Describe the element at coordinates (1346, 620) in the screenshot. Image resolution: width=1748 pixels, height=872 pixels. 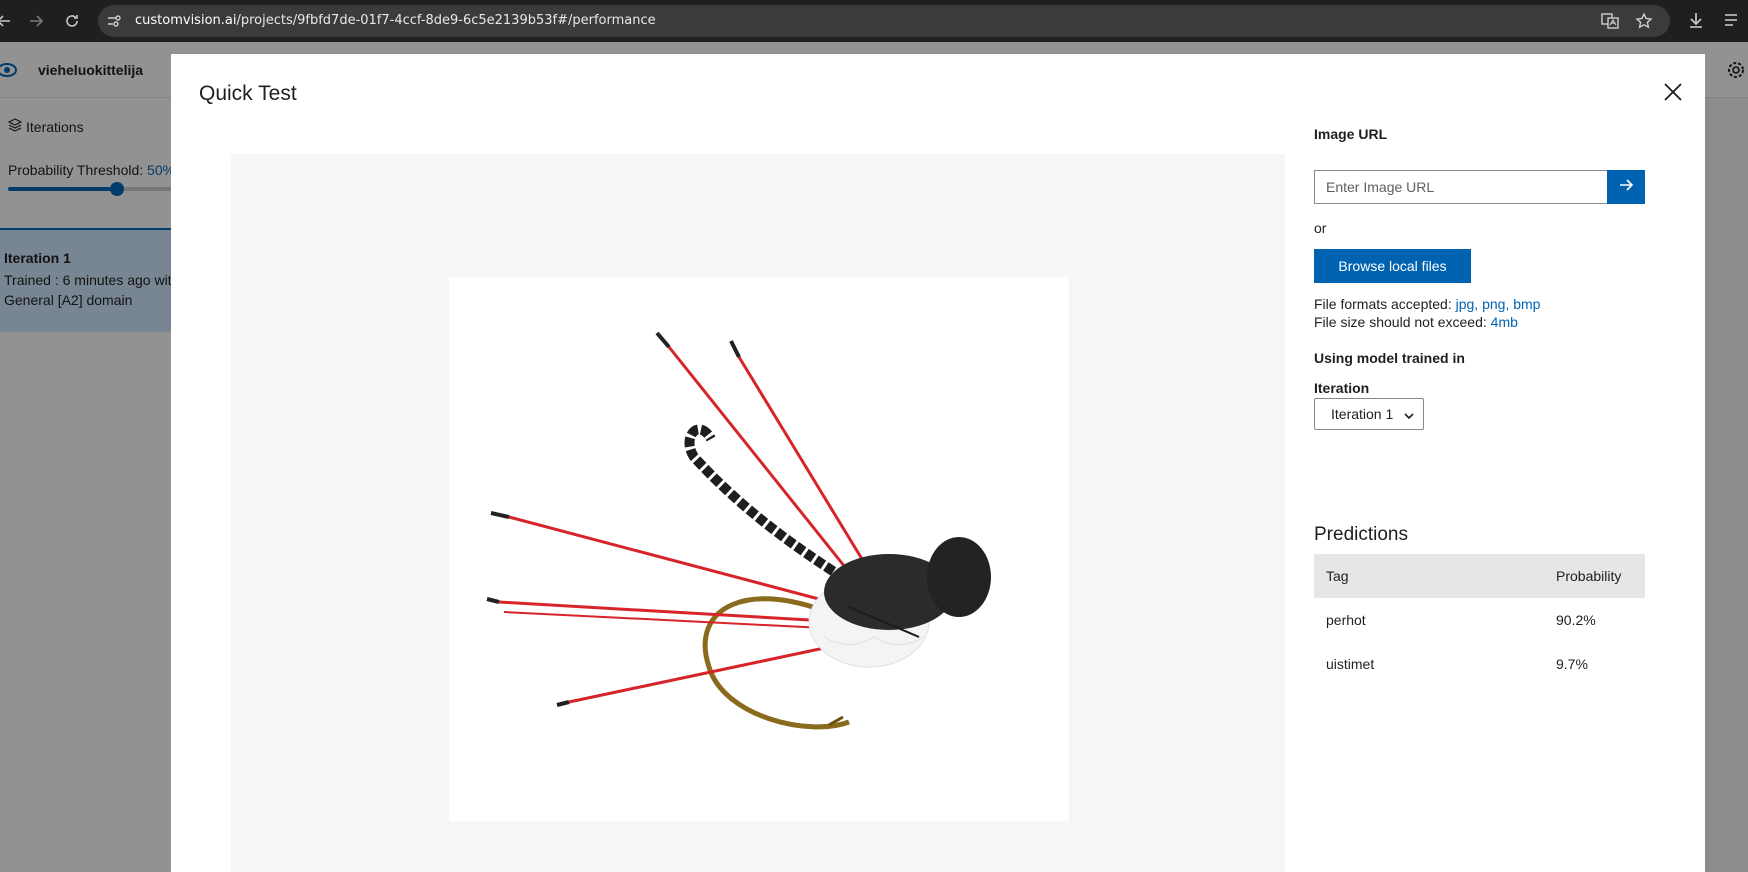
I see `prediction-tag: perhot` at that location.